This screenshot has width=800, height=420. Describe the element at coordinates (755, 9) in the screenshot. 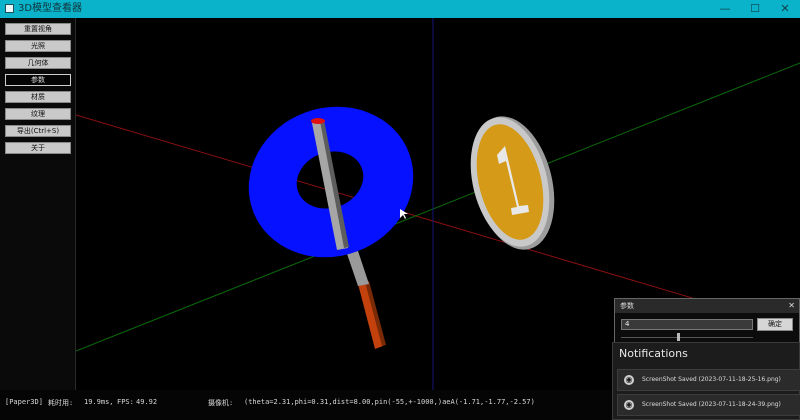

I see `maximize-button: ☐` at that location.